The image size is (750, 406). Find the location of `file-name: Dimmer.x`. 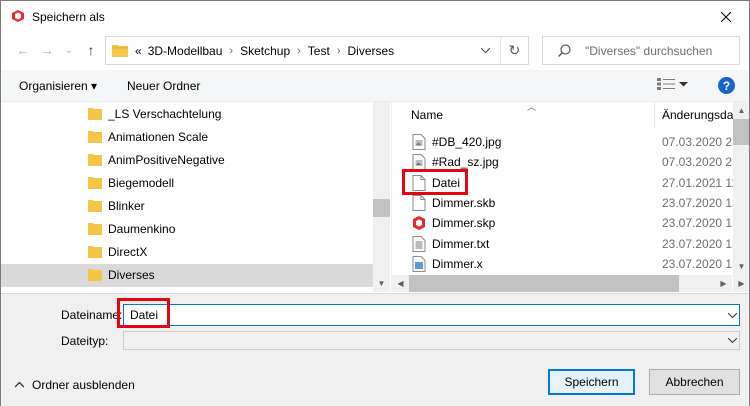

file-name: Dimmer.x is located at coordinates (457, 264).